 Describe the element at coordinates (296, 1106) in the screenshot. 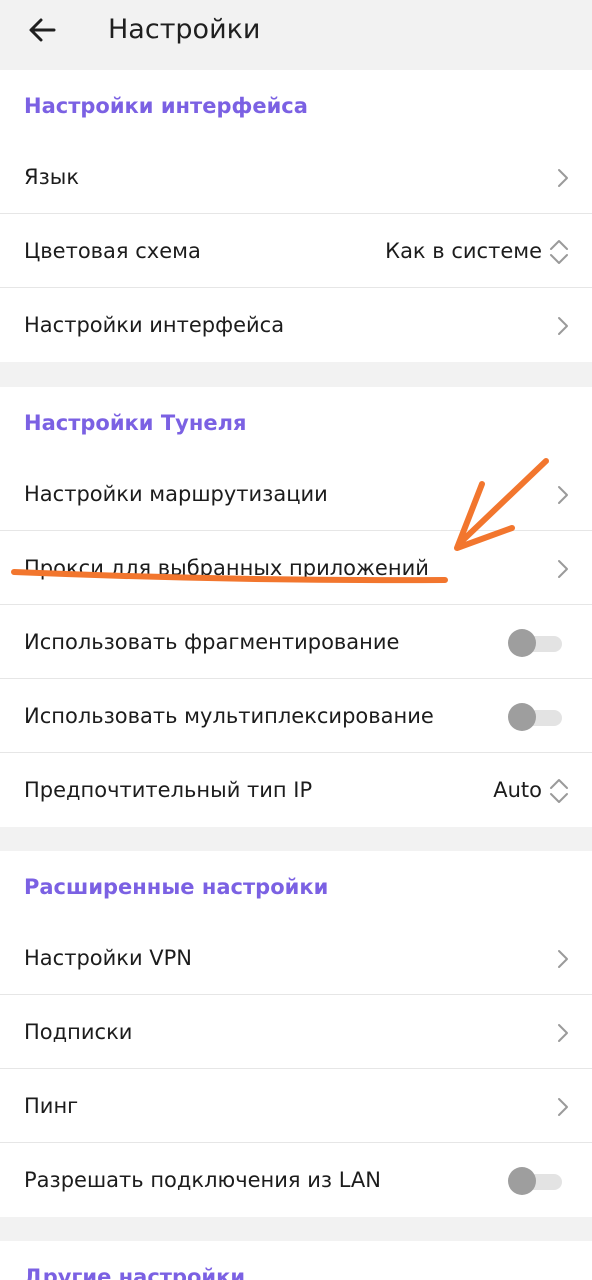

I see `settings-row-ping: Пинг` at that location.